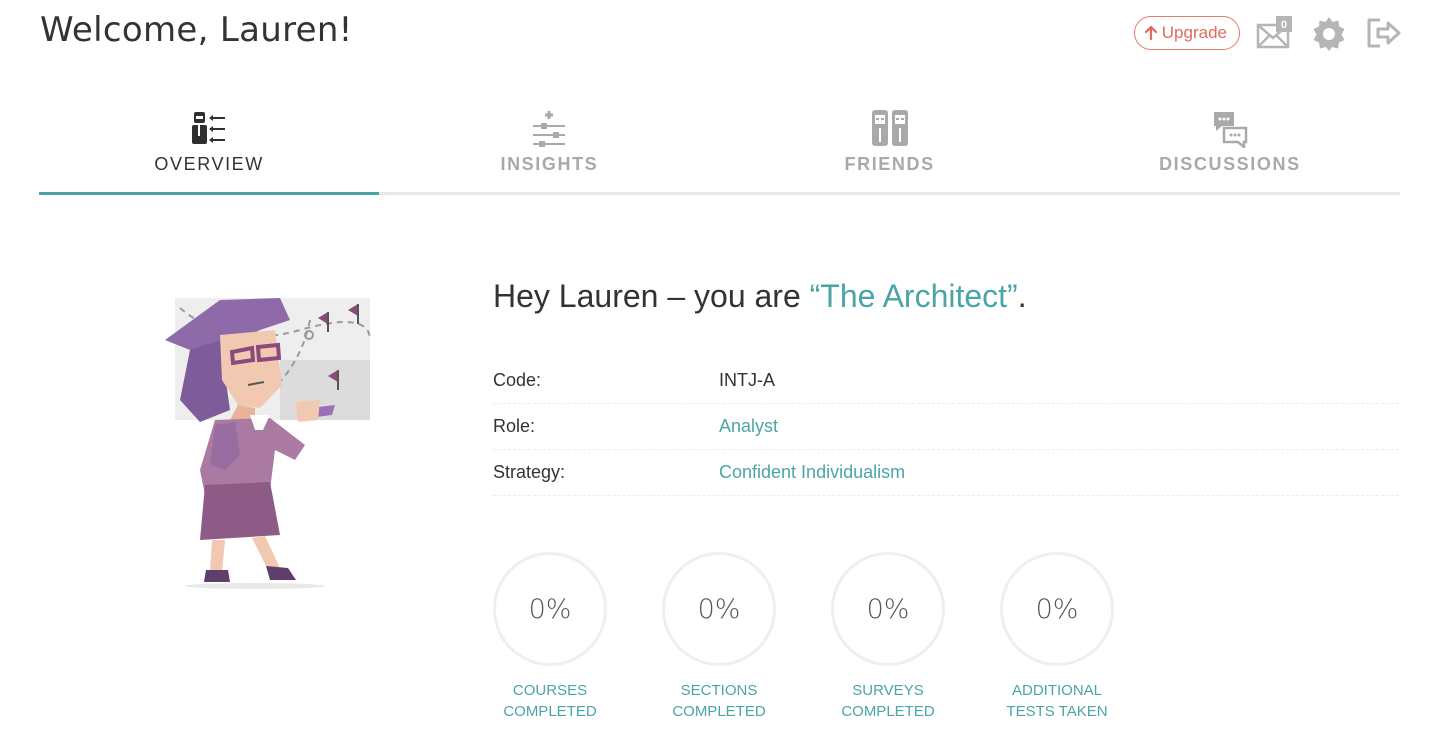 The image size is (1440, 748). I want to click on strategy-link: Confident Individualism, so click(812, 472).